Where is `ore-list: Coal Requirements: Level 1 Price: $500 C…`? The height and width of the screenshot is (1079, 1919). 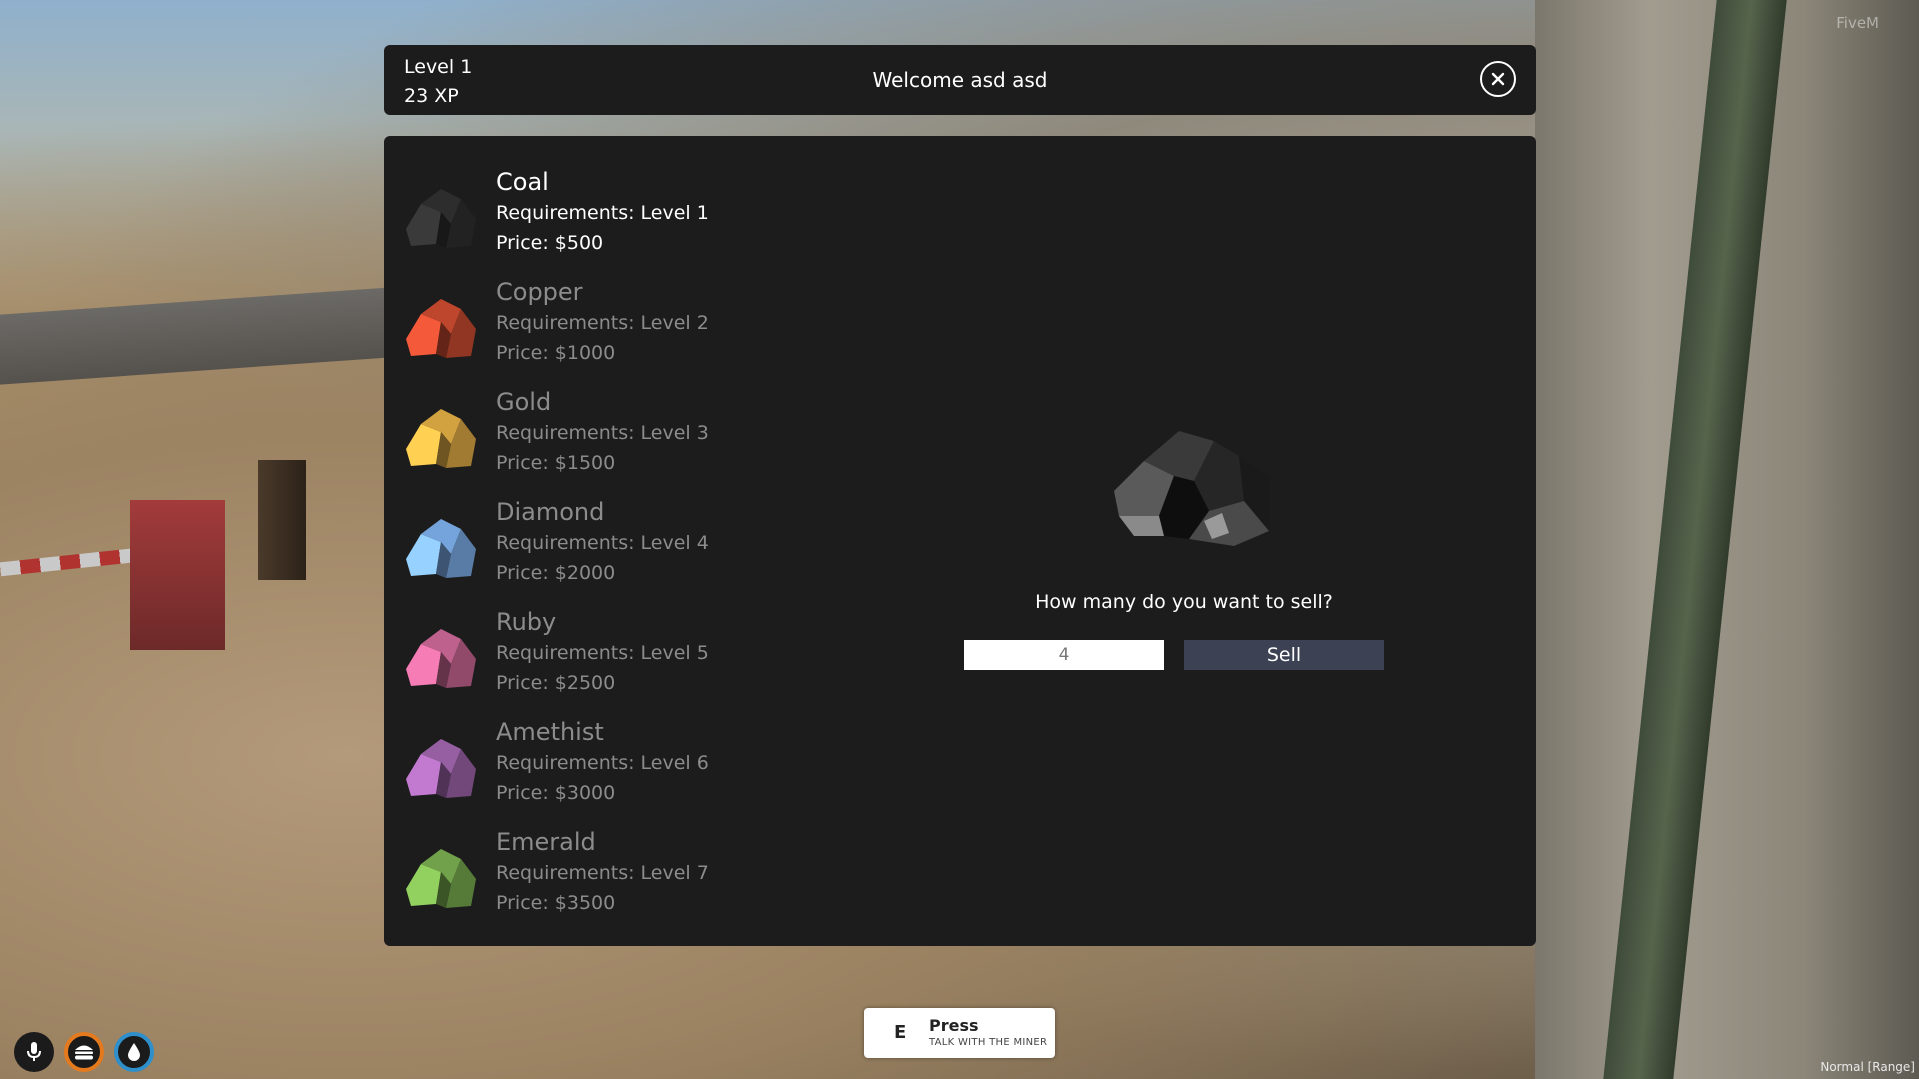 ore-list: Coal Requirements: Level 1 Price: $500 C… is located at coordinates (576, 551).